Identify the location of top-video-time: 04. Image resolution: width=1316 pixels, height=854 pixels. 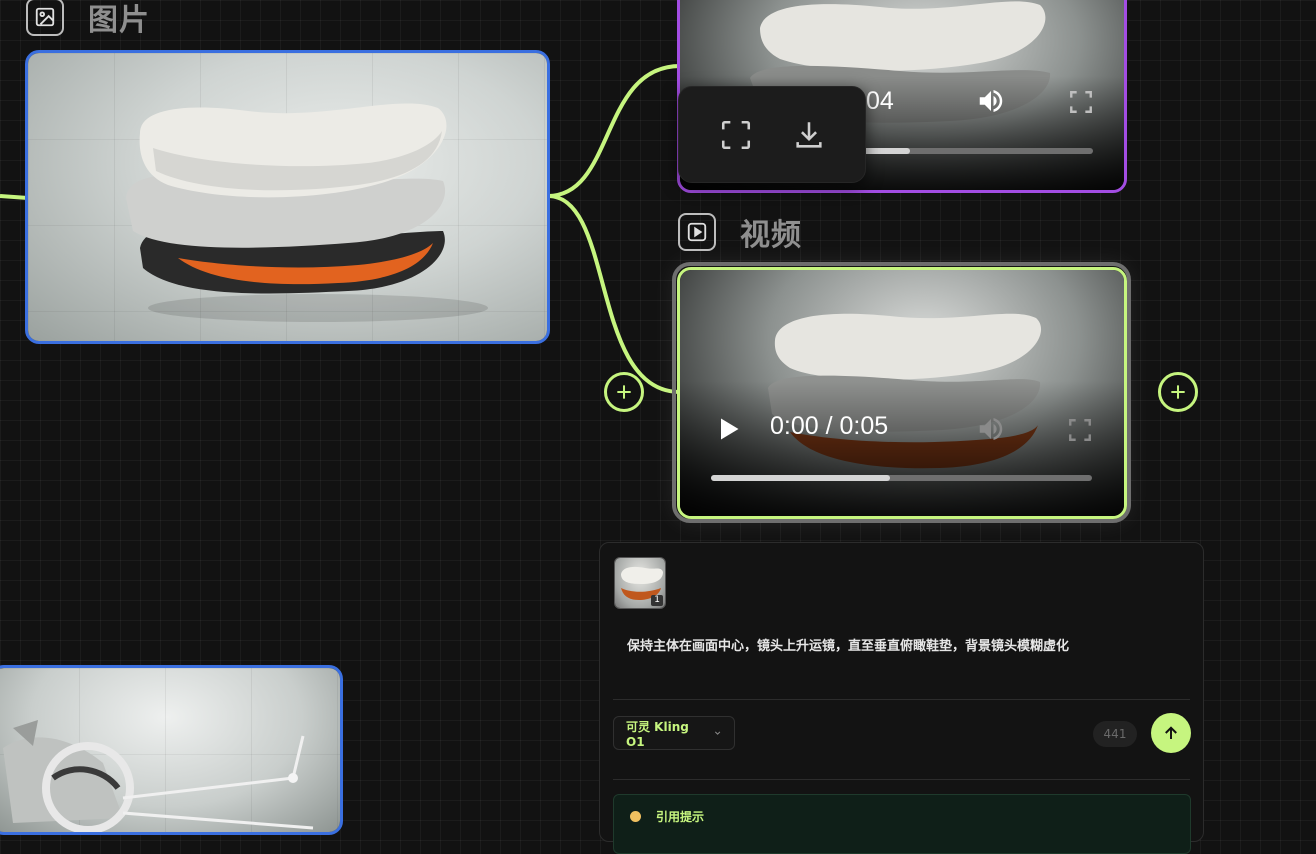
(880, 101).